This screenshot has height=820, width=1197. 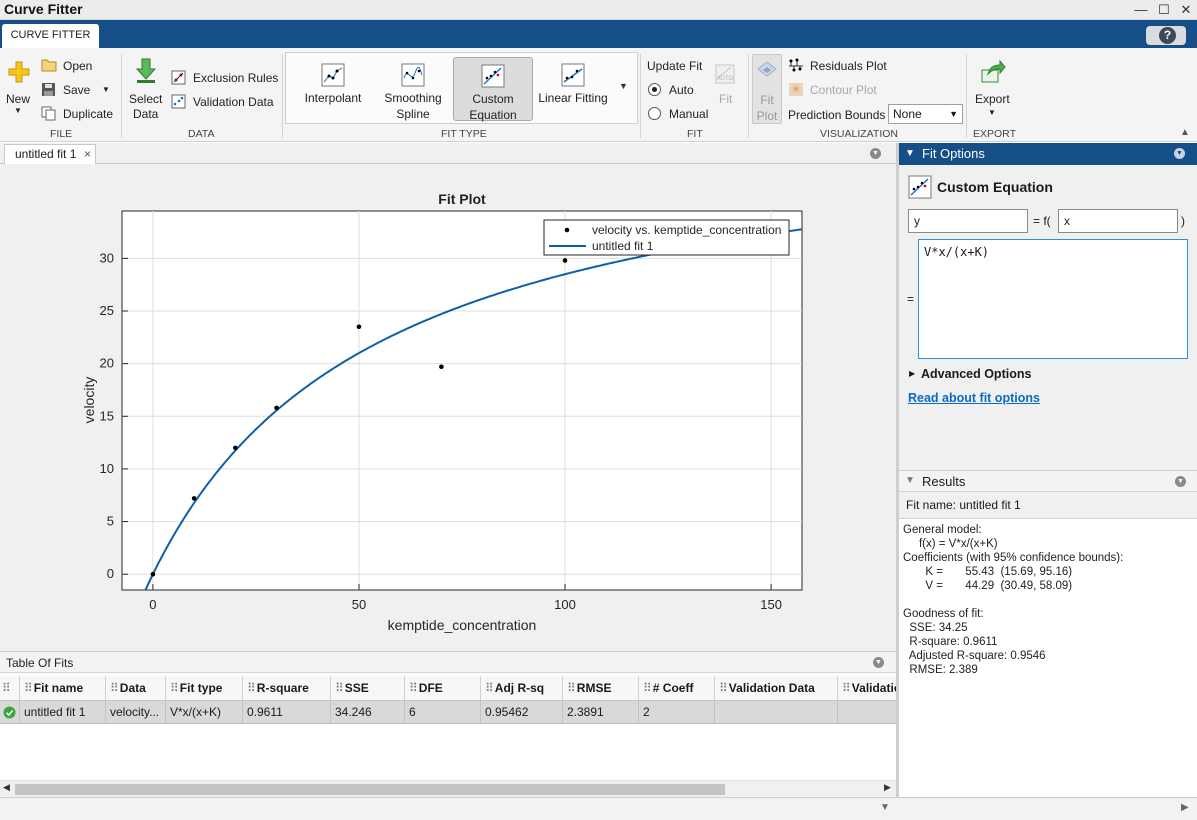 What do you see at coordinates (1180, 481) in the screenshot?
I see `results-menu-icon: ▼` at bounding box center [1180, 481].